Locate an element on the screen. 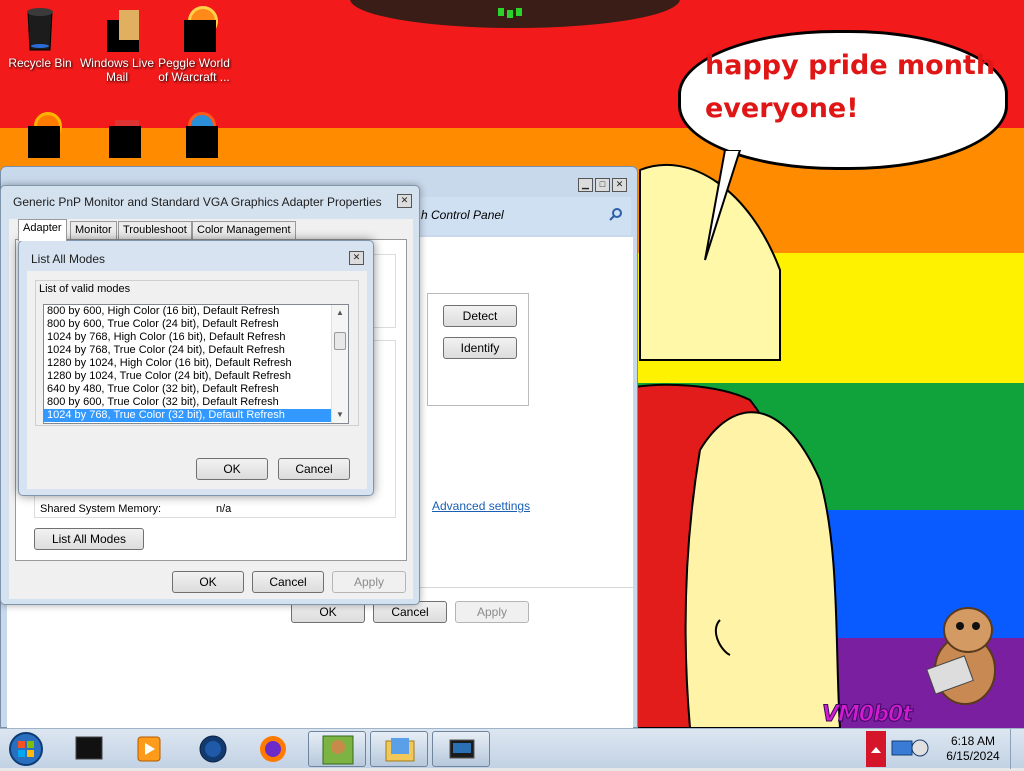  speech-bubble-text: happy pride month everyone! is located at coordinates (855, 87).